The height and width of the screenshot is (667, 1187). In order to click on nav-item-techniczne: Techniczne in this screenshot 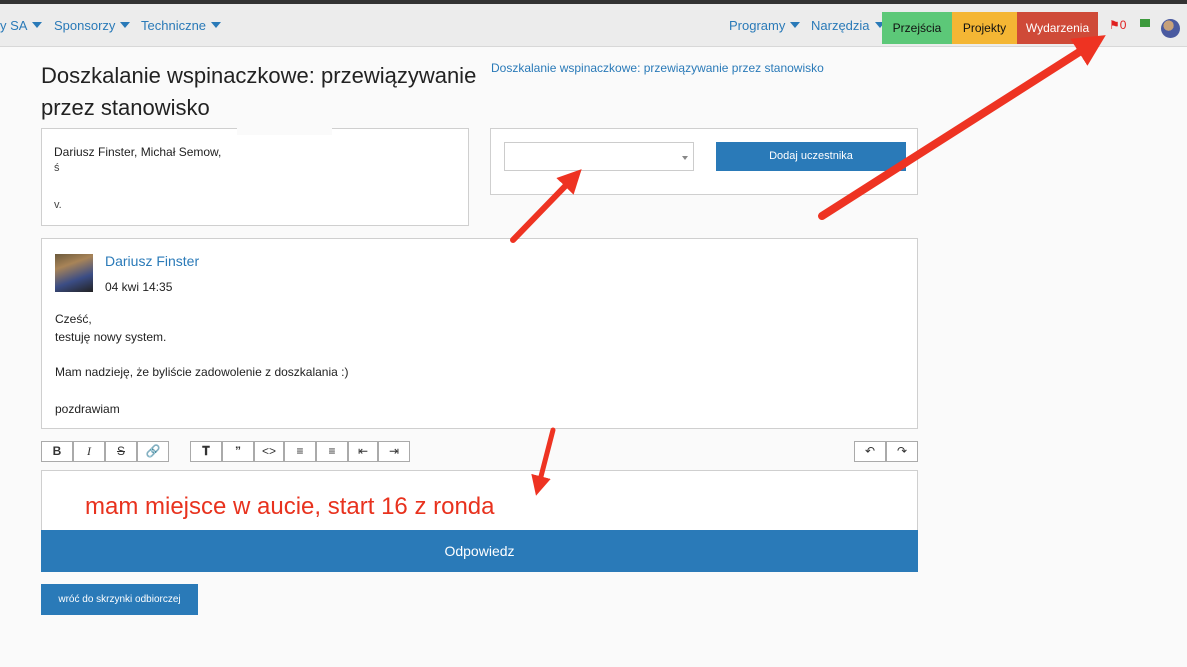, I will do `click(181, 25)`.